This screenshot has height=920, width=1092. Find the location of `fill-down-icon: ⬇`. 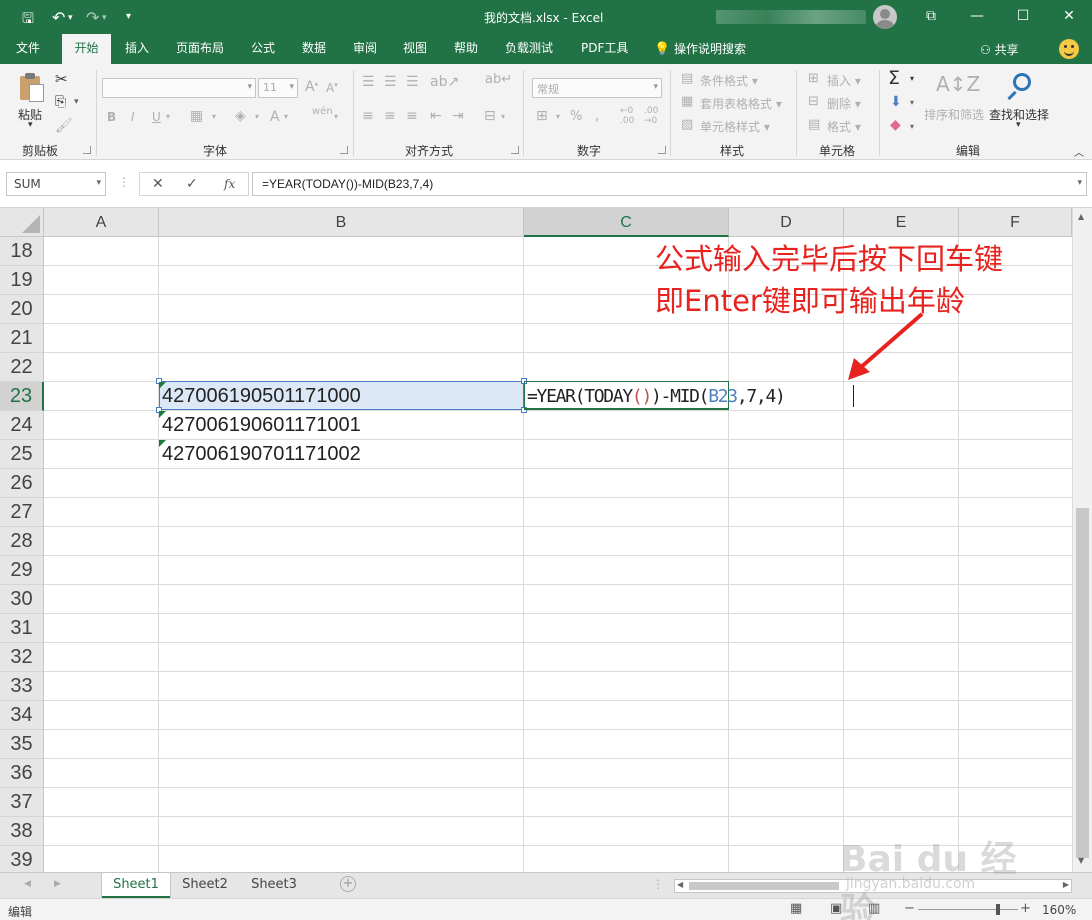

fill-down-icon: ⬇ is located at coordinates (896, 102).